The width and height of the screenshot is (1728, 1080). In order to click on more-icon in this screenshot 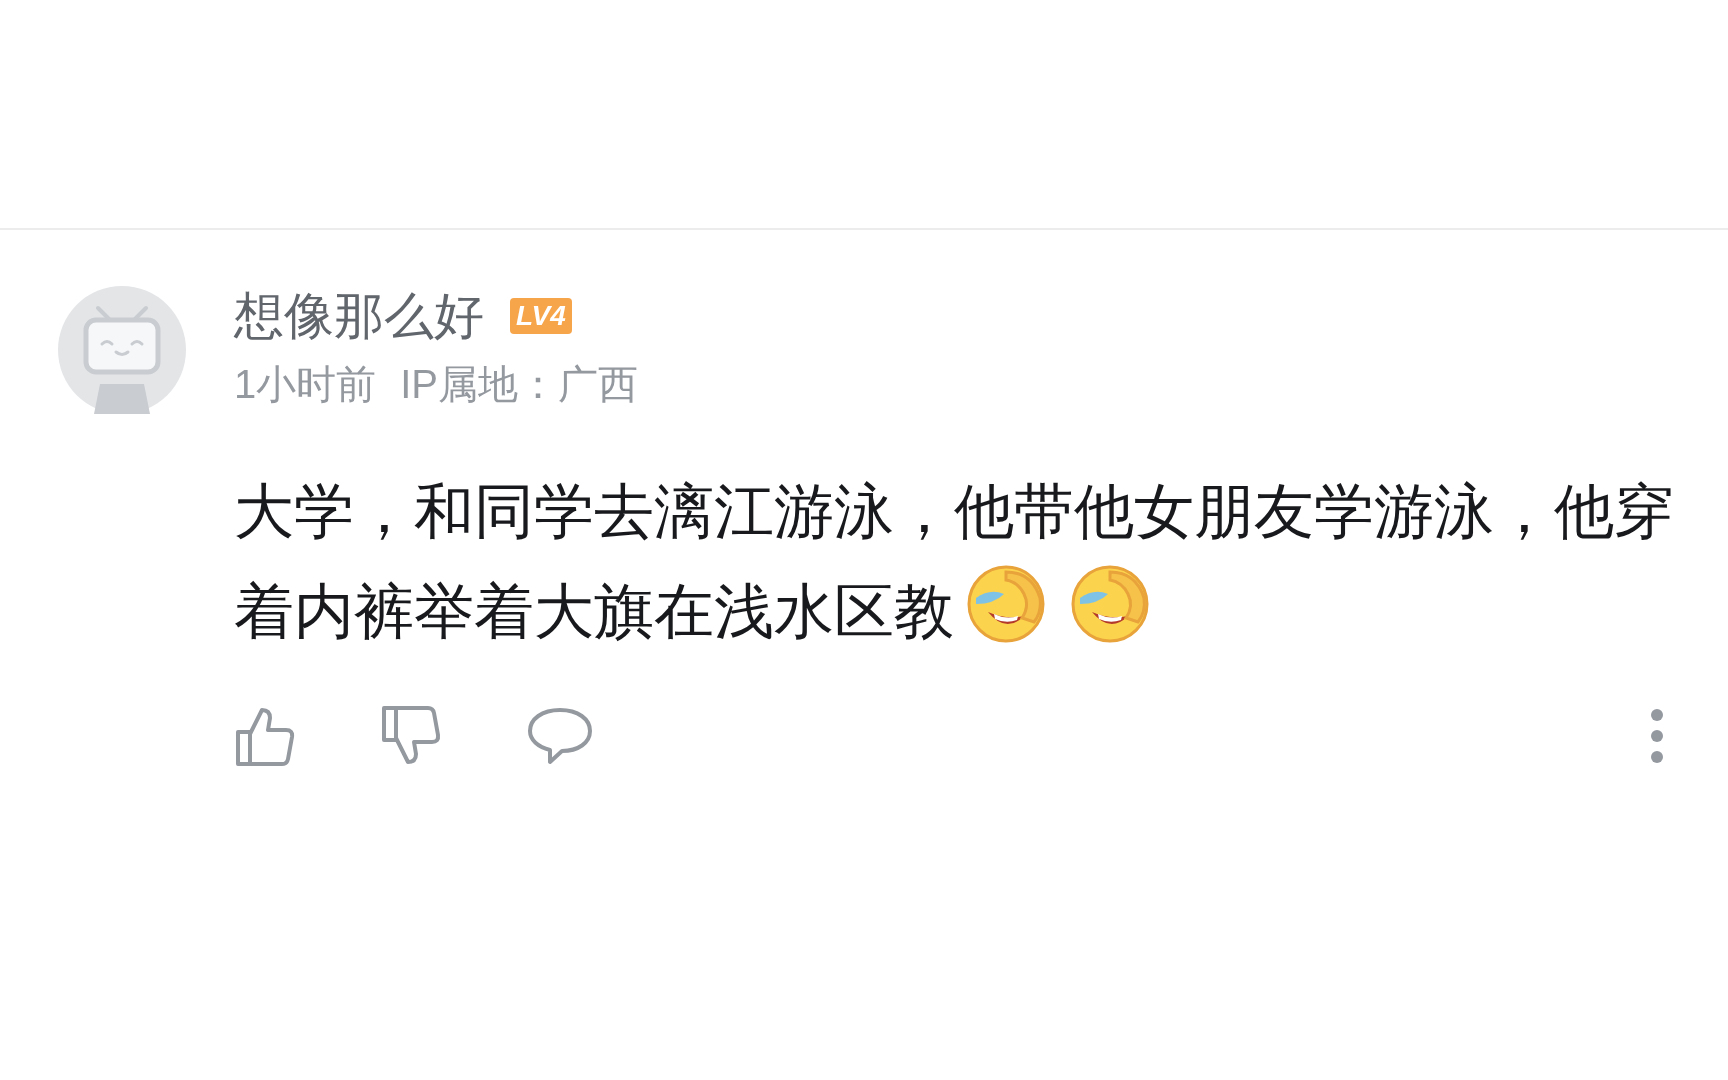, I will do `click(1657, 736)`.